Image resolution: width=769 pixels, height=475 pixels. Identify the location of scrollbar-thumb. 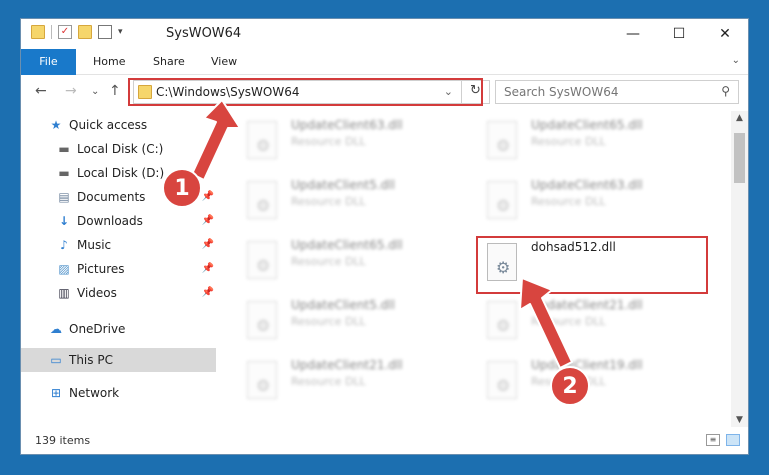
(739, 158).